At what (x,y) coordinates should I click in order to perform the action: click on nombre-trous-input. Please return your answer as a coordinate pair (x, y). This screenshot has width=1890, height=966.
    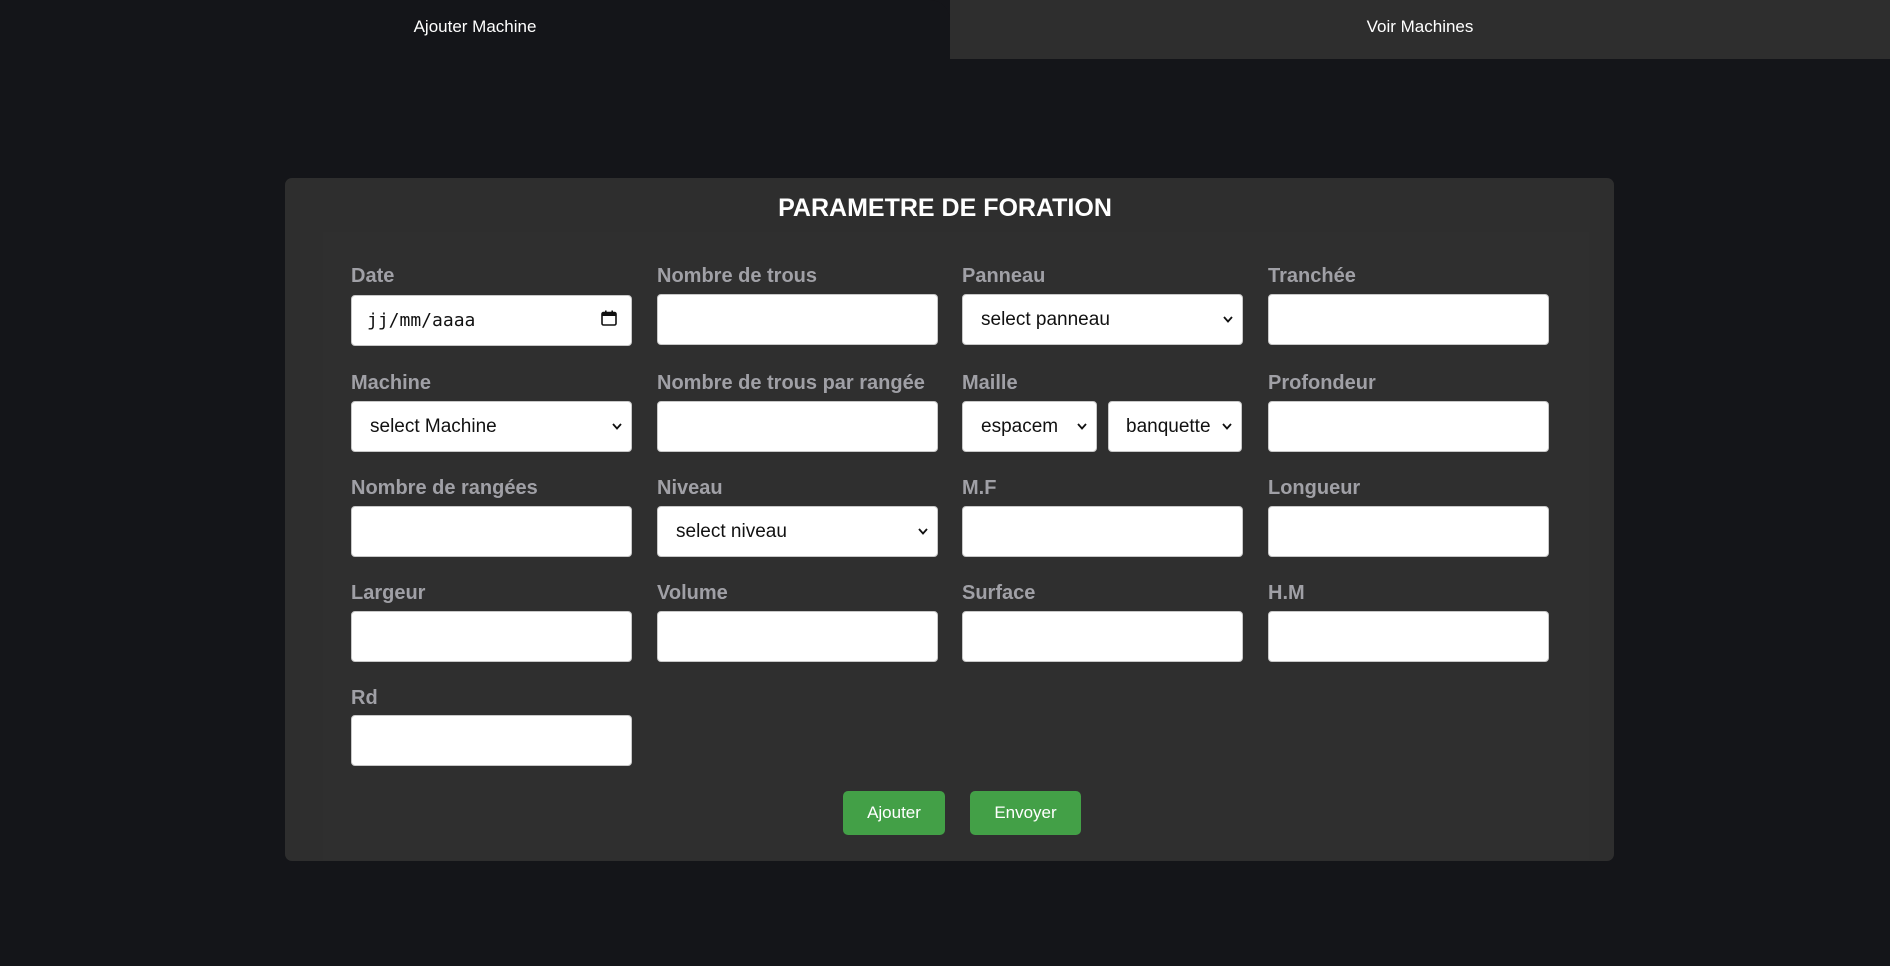
    Looking at the image, I should click on (797, 319).